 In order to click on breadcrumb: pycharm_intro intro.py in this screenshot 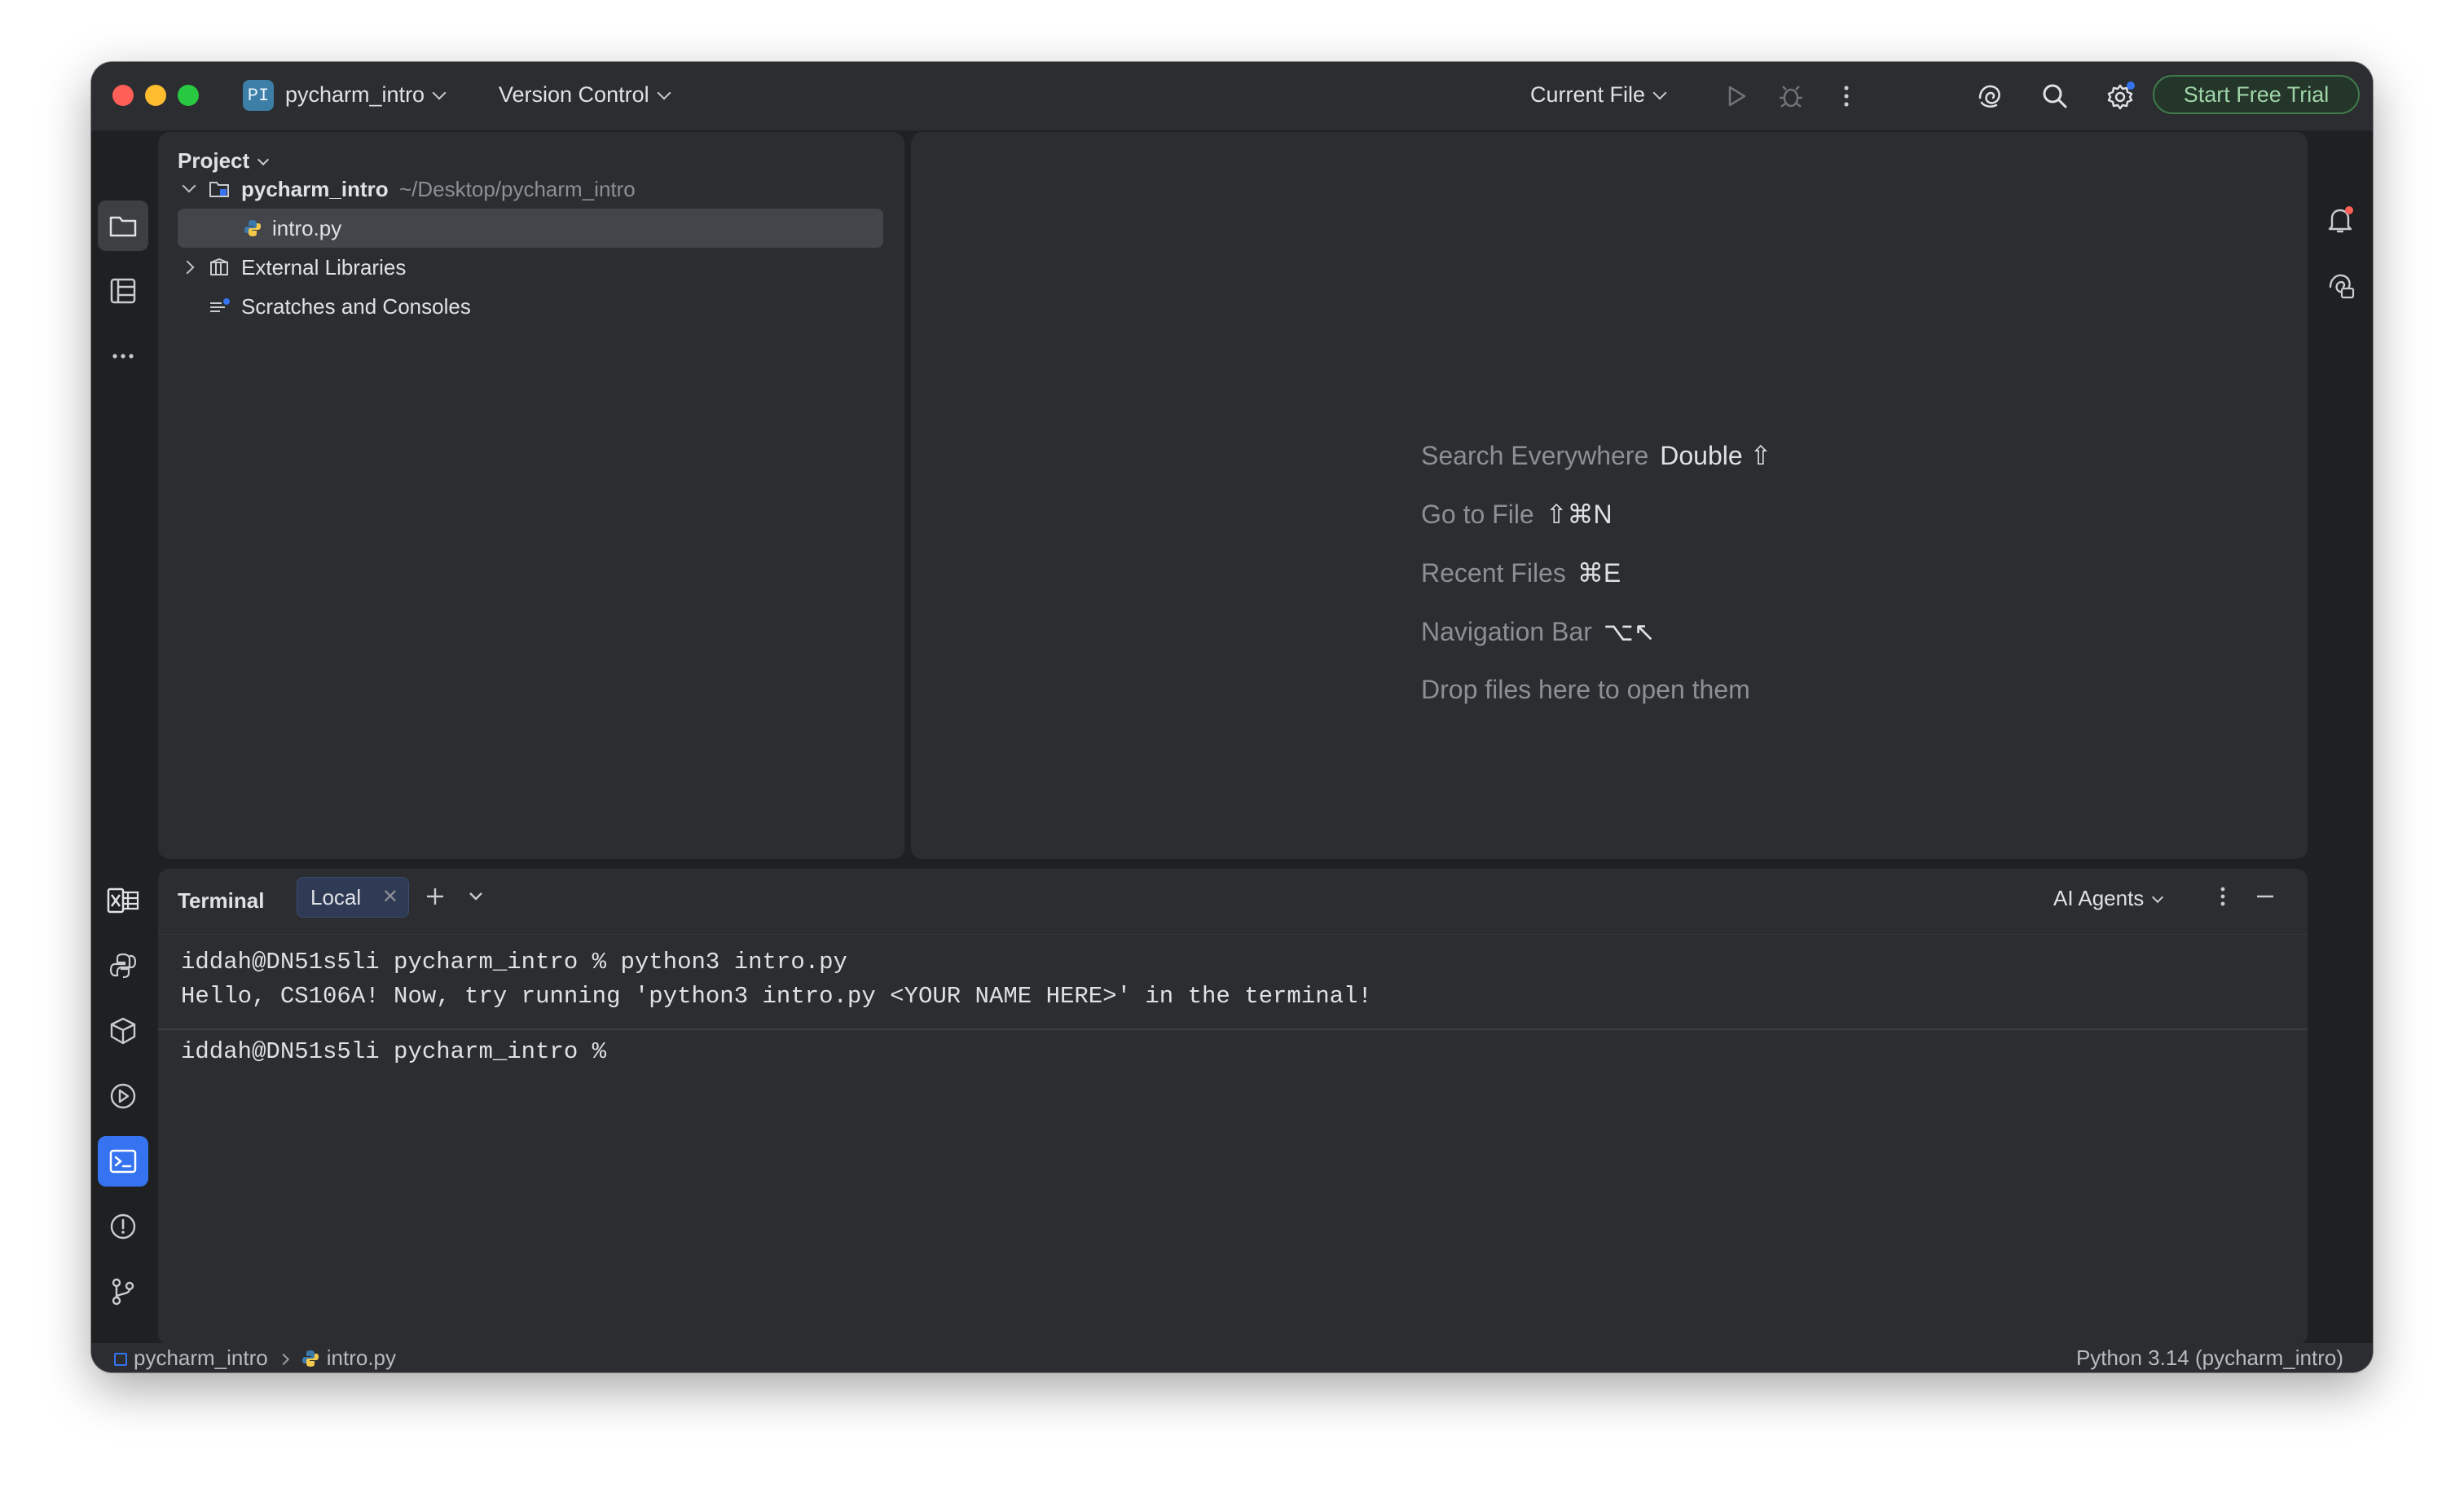, I will do `click(255, 1357)`.